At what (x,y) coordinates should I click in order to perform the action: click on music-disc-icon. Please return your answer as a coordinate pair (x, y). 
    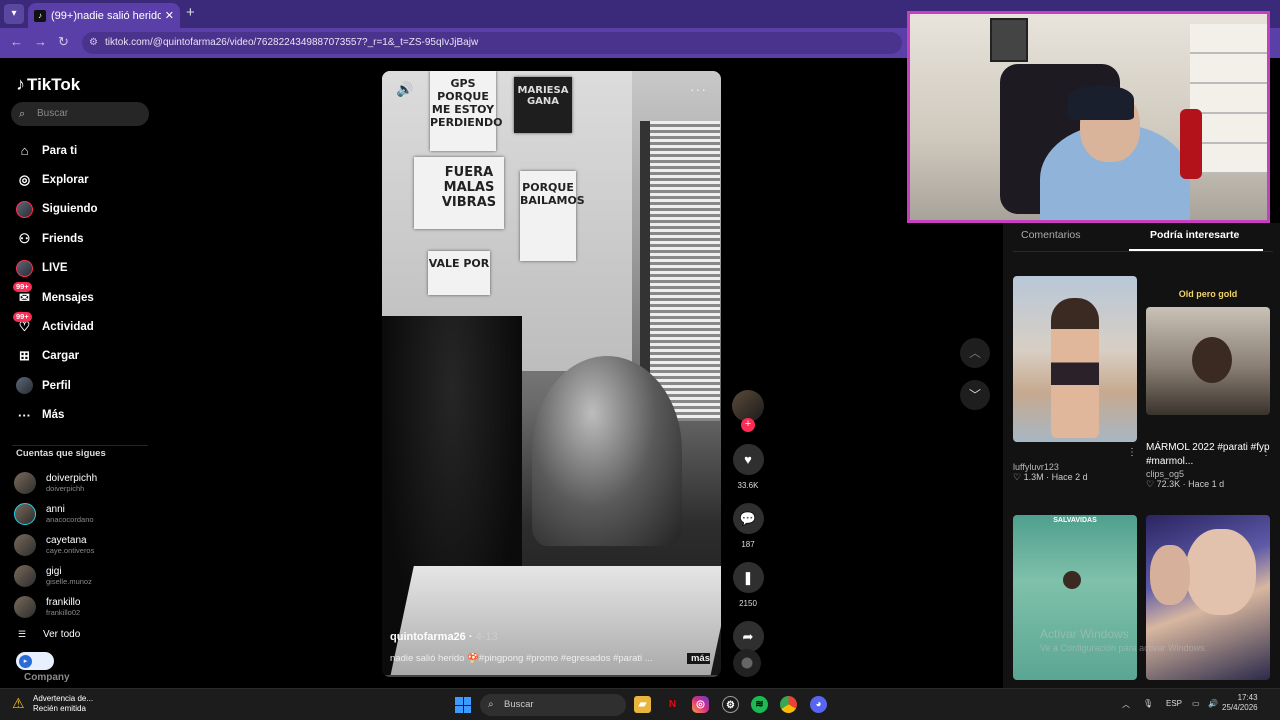
    Looking at the image, I should click on (747, 663).